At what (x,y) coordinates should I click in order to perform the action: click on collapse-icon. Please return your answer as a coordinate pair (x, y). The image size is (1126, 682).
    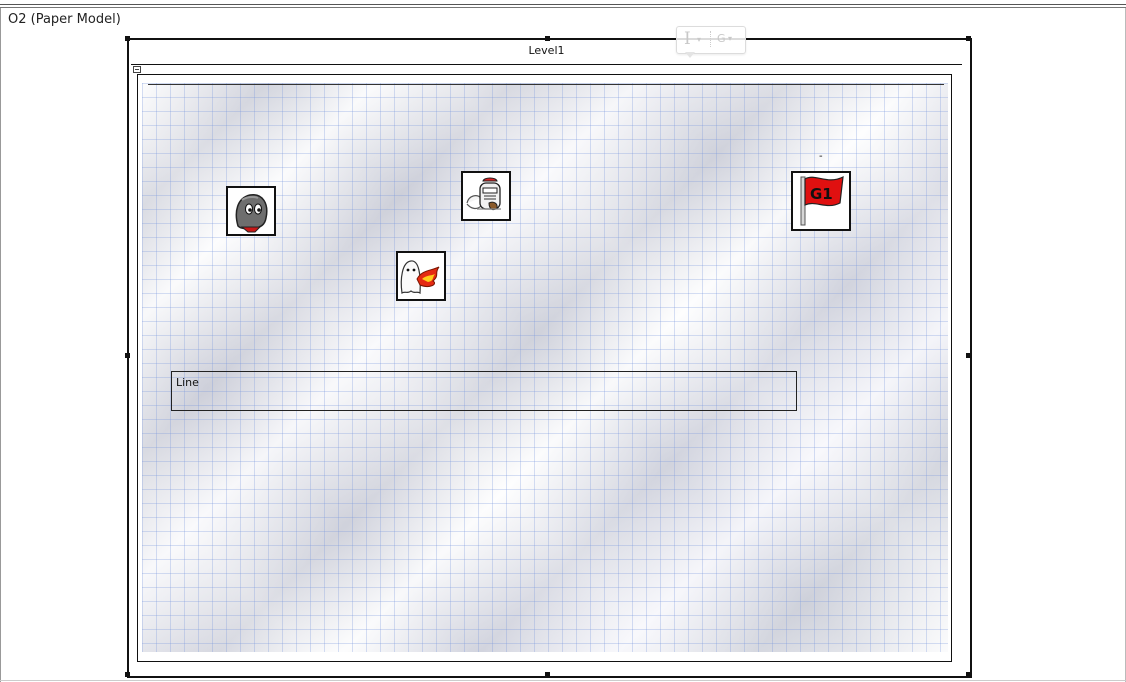
    Looking at the image, I should click on (137, 69).